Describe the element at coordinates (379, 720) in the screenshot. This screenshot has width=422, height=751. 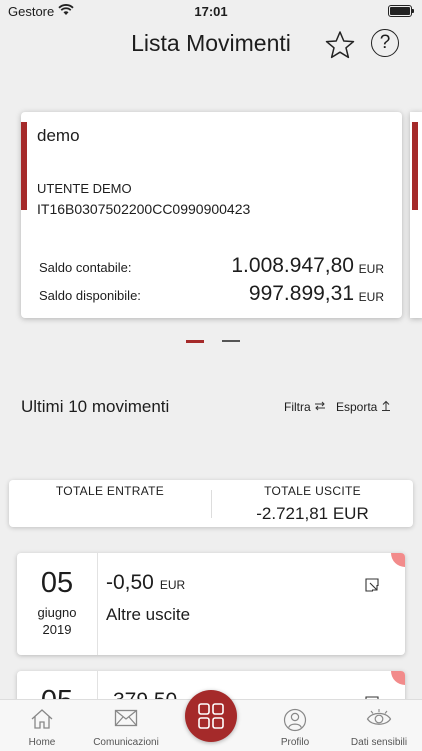
I see `eye-icon` at that location.